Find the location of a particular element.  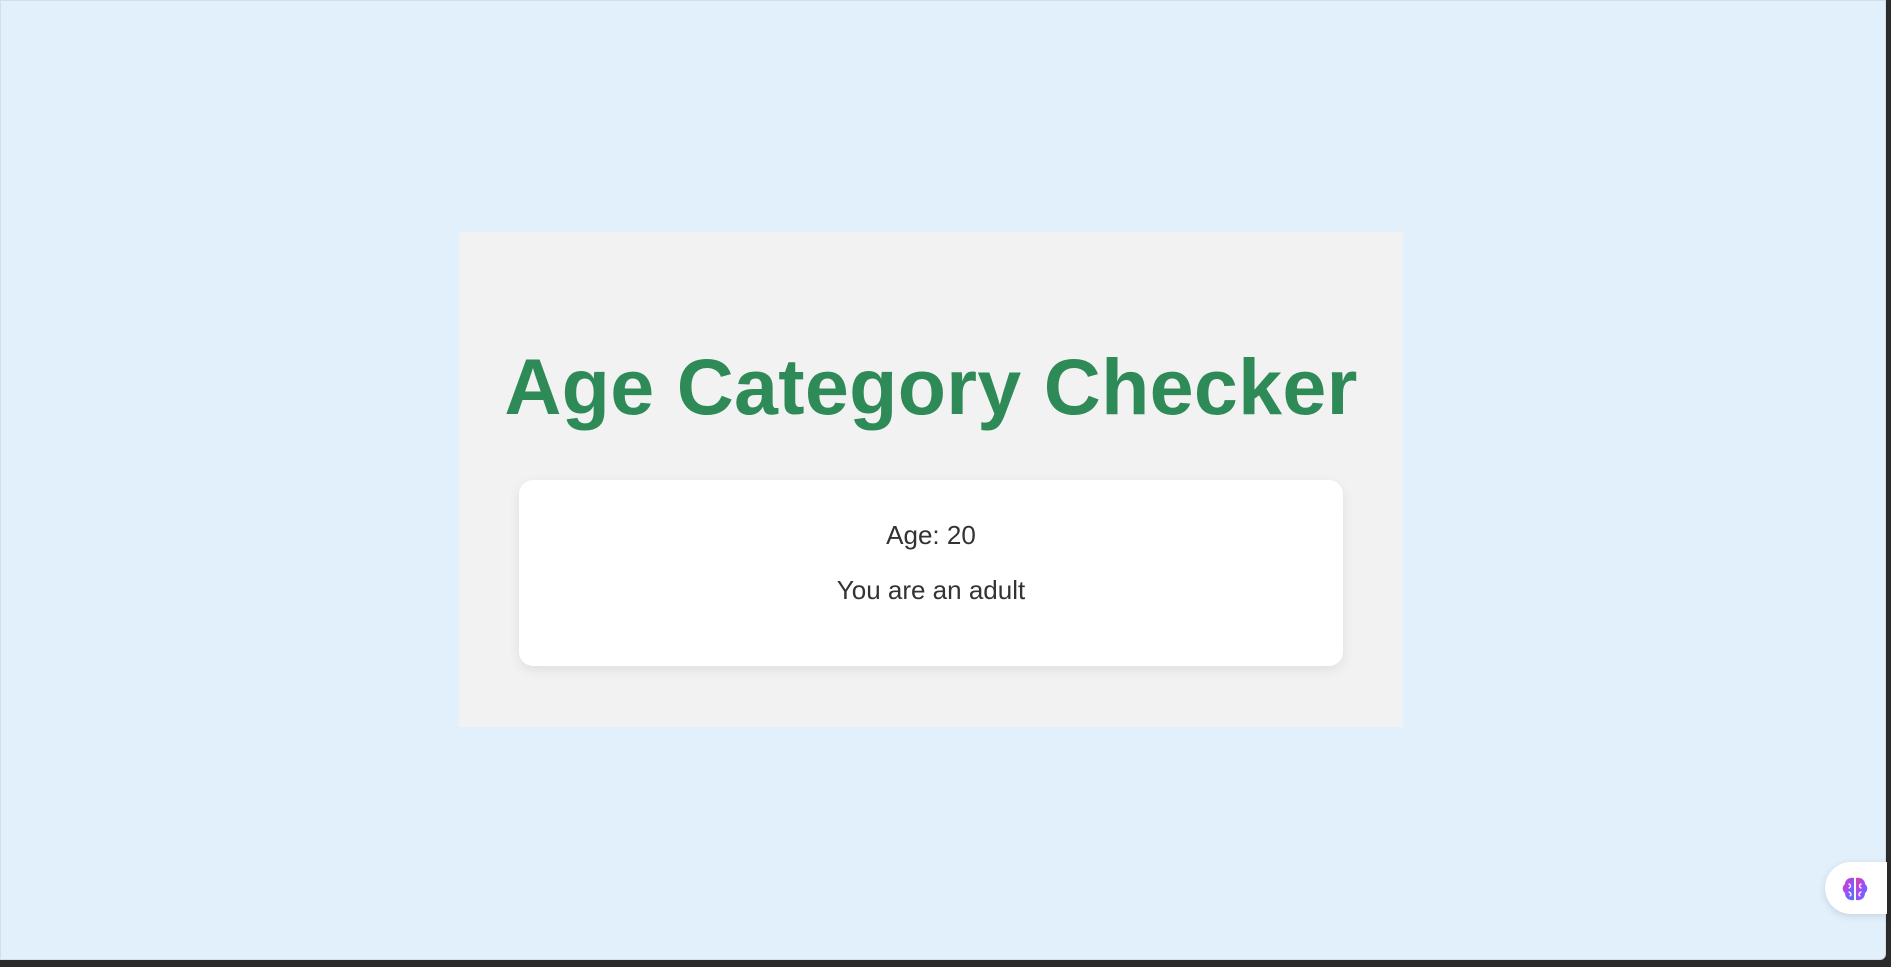

brain-icon is located at coordinates (1855, 889).